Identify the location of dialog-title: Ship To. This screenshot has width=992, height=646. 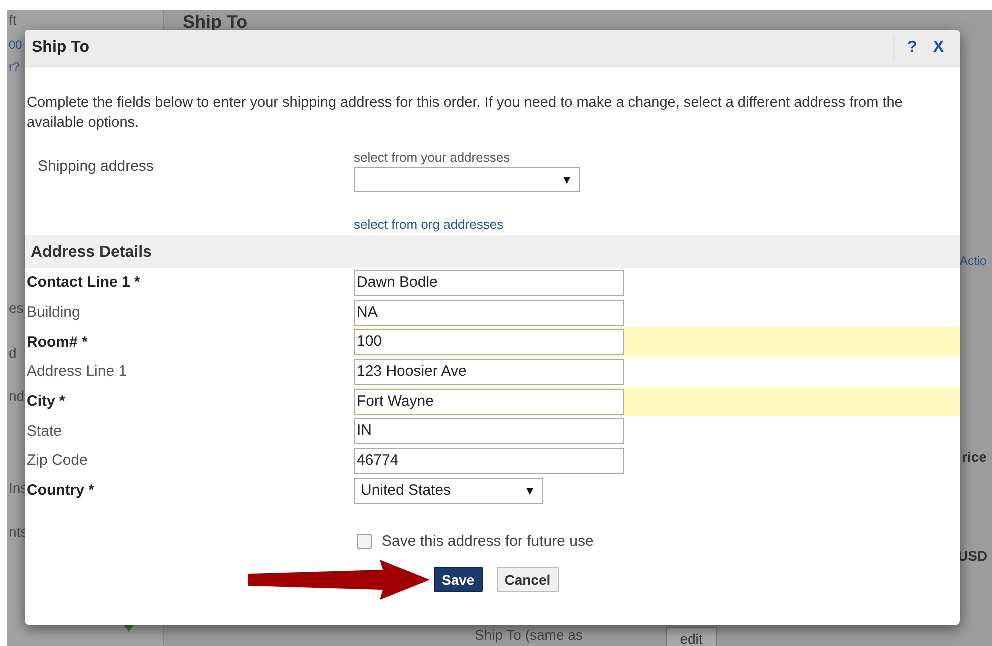
(61, 48).